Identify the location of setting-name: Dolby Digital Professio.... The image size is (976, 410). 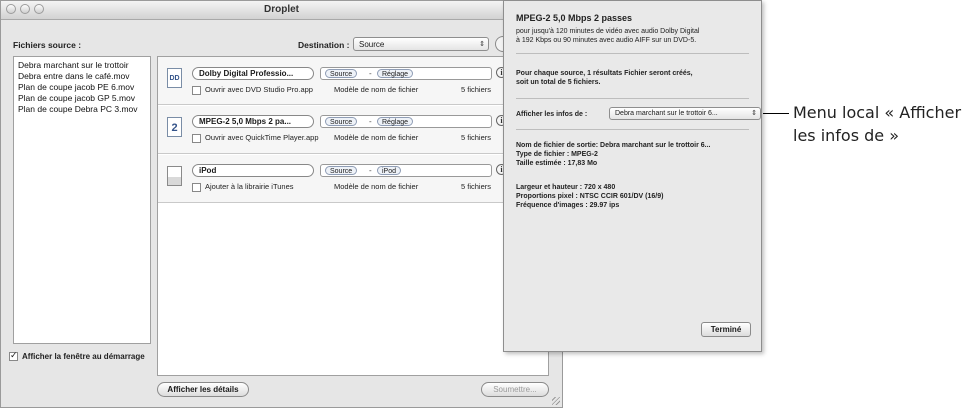
(246, 73).